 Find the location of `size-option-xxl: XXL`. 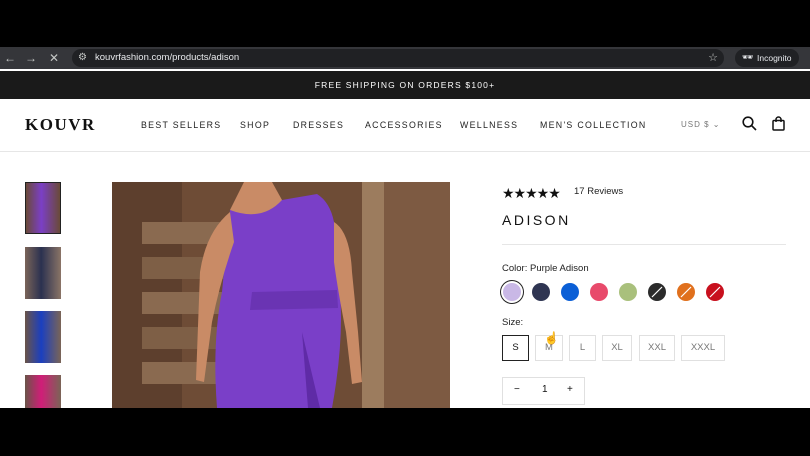

size-option-xxl: XXL is located at coordinates (657, 348).